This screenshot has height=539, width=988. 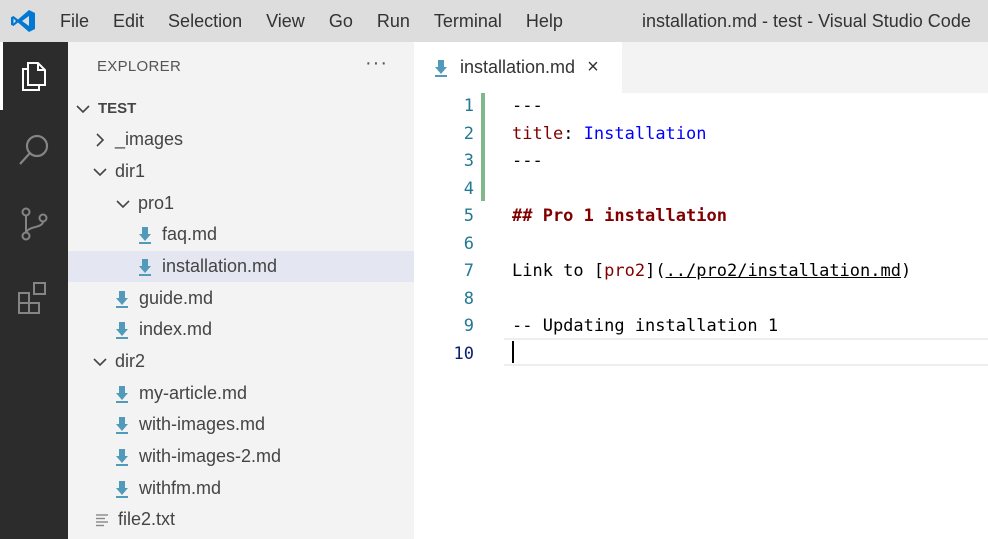 What do you see at coordinates (701, 67) in the screenshot?
I see `tab-bar: installation.md ×` at bounding box center [701, 67].